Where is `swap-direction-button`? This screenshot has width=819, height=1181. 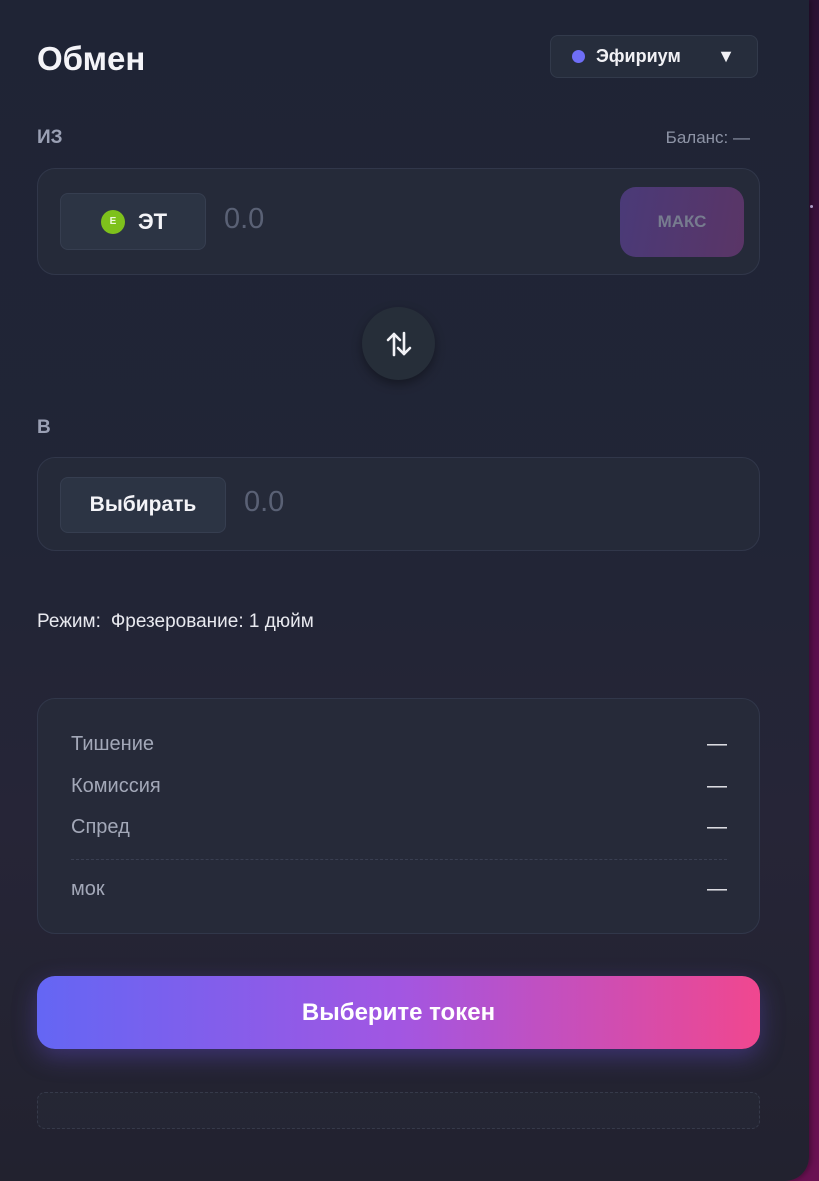 swap-direction-button is located at coordinates (398, 343).